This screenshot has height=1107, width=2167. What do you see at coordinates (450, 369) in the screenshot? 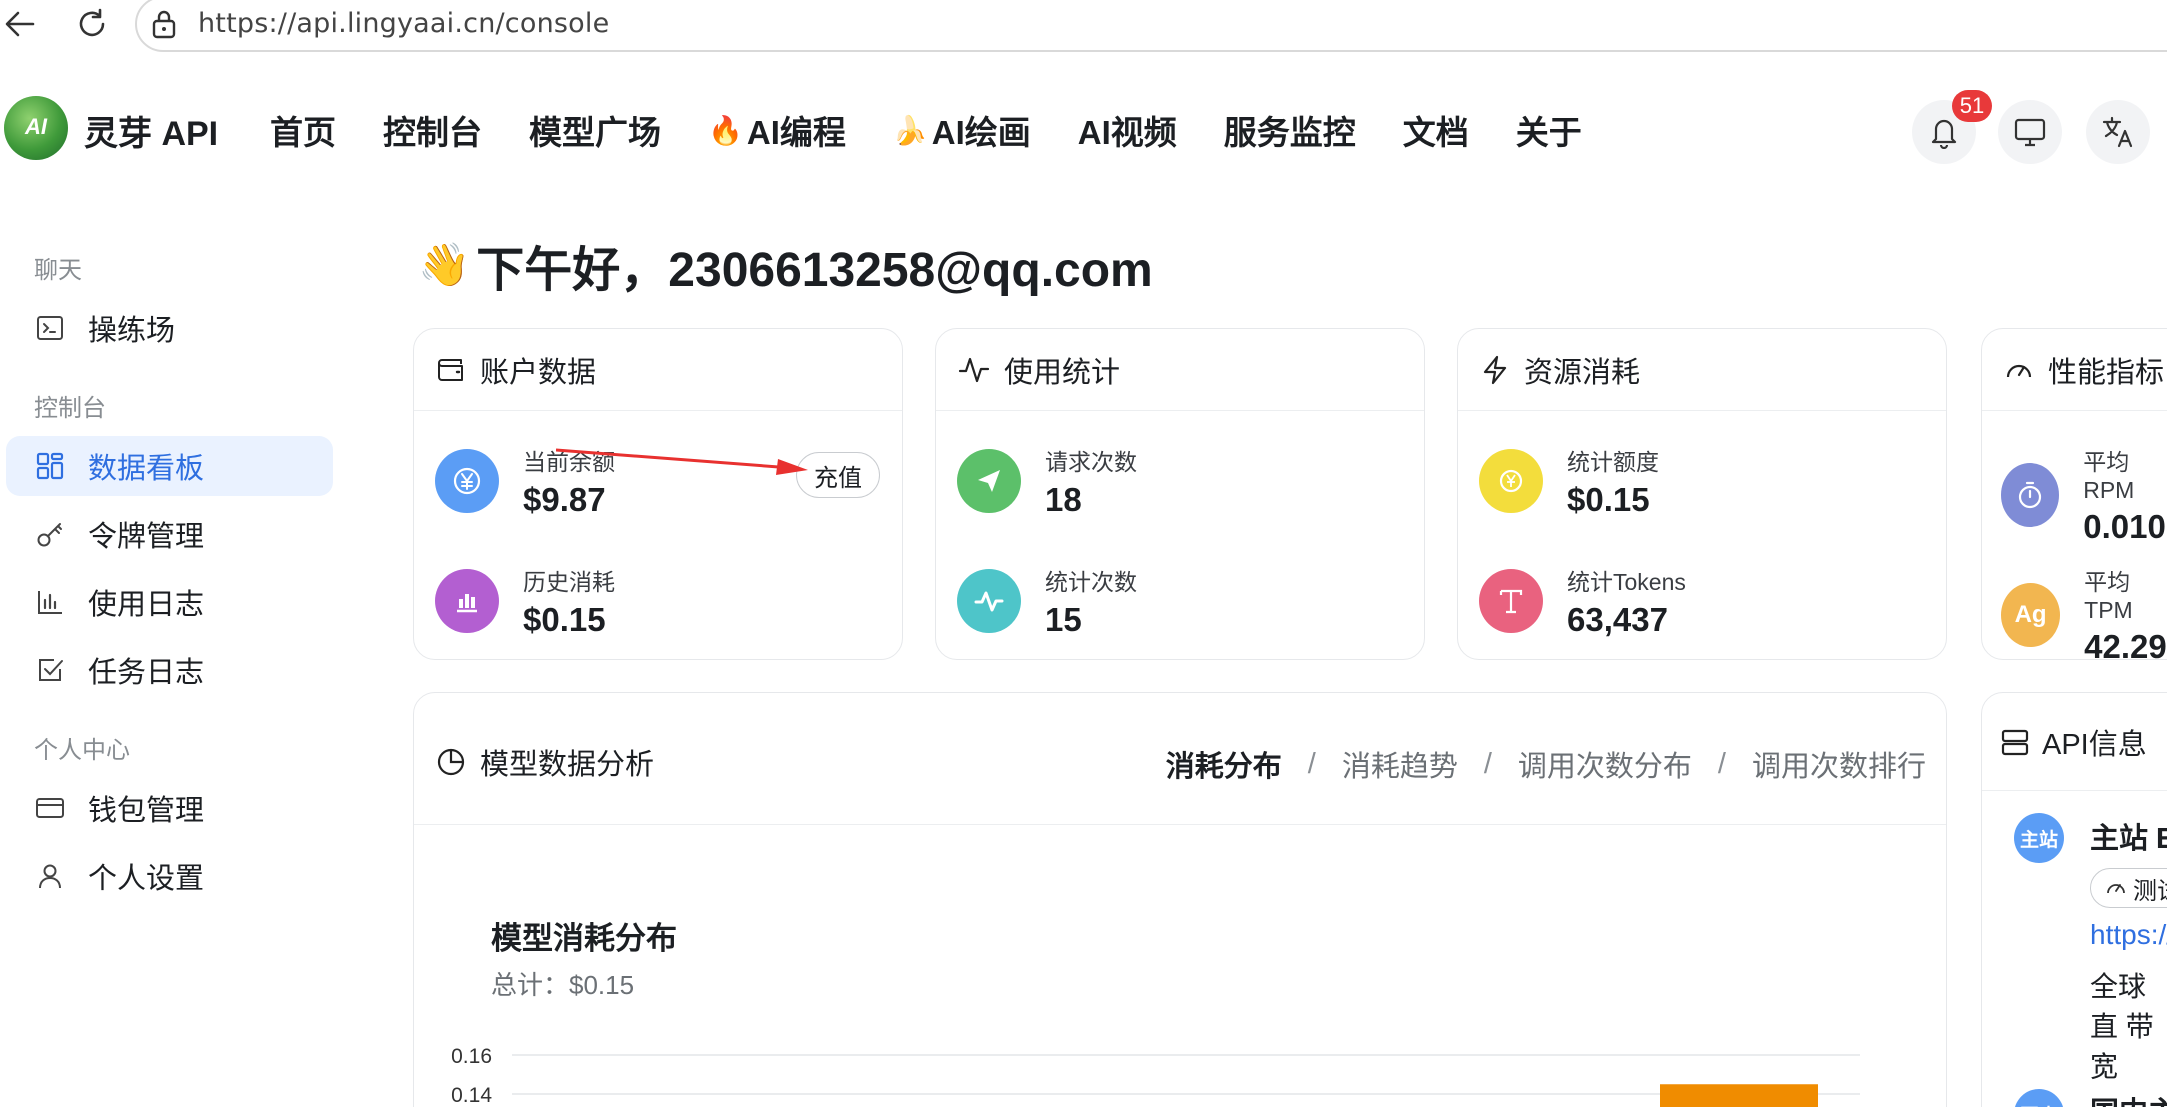
I see `wallet-icon` at bounding box center [450, 369].